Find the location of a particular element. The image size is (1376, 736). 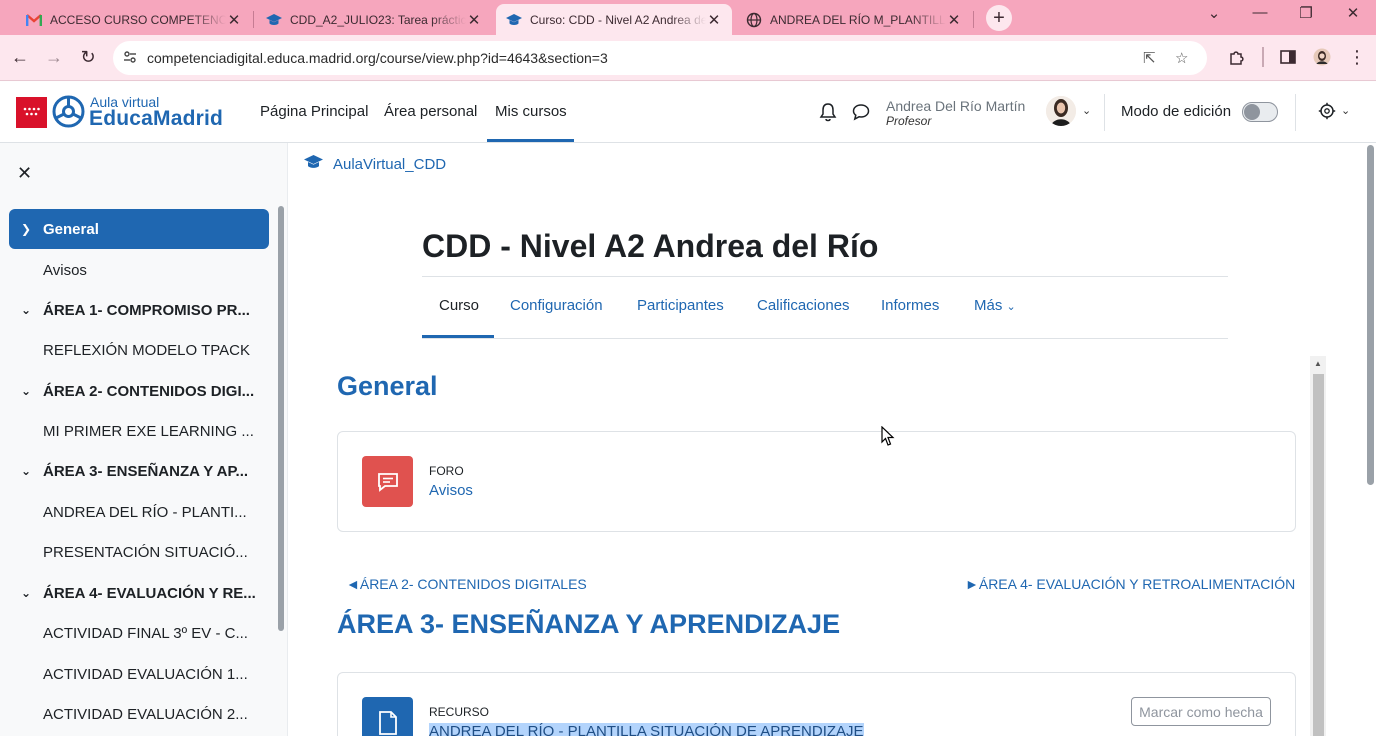

course-index-label: General is located at coordinates (71, 229).